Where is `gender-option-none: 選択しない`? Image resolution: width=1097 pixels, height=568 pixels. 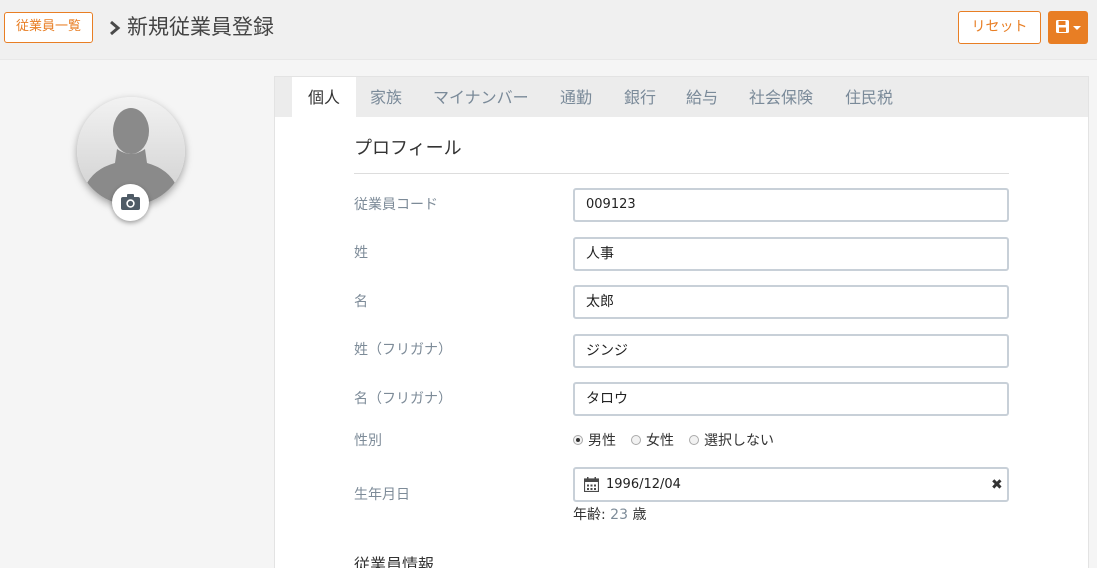 gender-option-none: 選択しない is located at coordinates (731, 441).